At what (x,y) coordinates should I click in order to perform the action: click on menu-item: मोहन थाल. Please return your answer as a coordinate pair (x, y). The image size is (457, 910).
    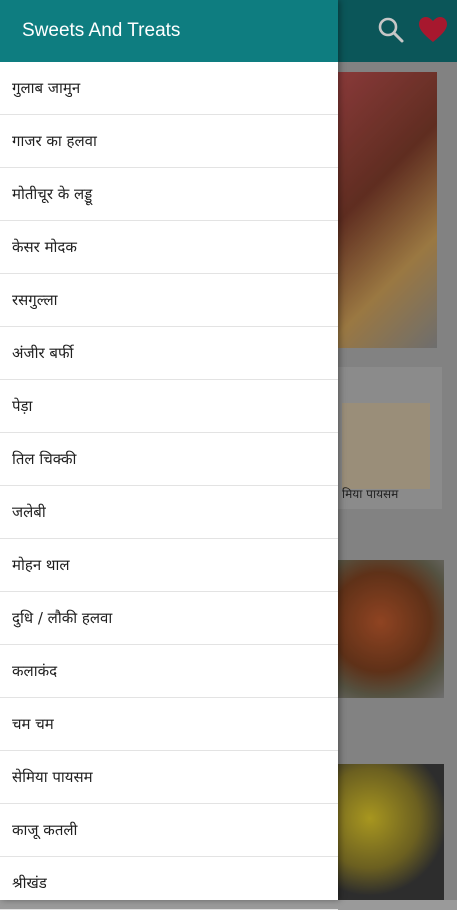
    Looking at the image, I should click on (169, 565).